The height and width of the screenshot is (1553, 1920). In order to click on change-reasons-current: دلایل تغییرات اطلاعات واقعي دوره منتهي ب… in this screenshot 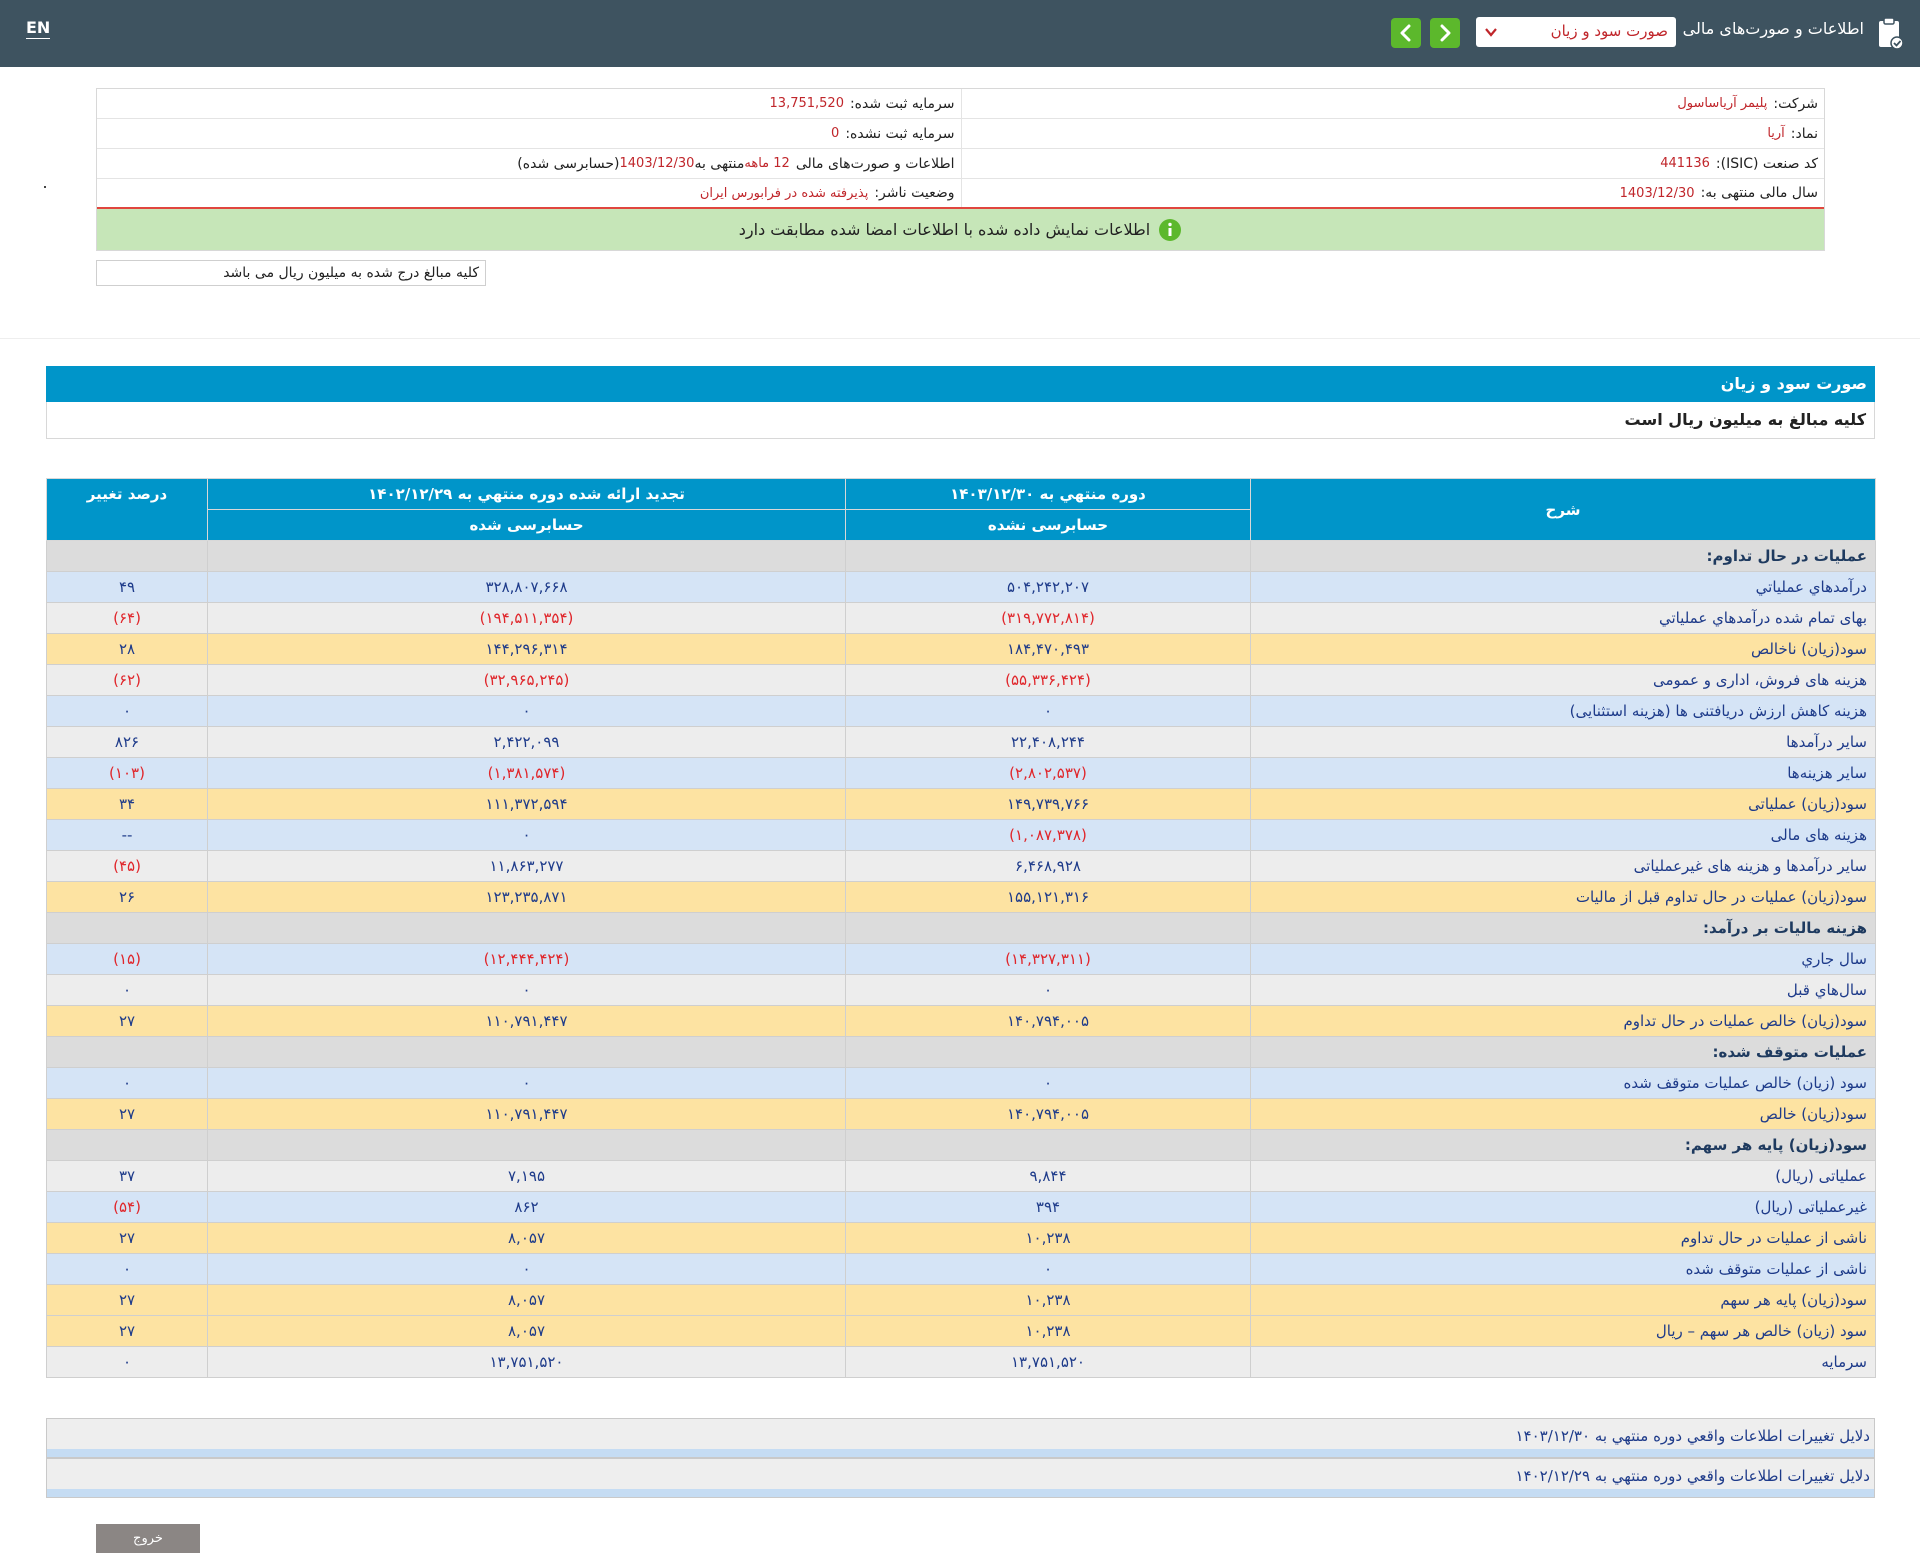, I will do `click(960, 1438)`.